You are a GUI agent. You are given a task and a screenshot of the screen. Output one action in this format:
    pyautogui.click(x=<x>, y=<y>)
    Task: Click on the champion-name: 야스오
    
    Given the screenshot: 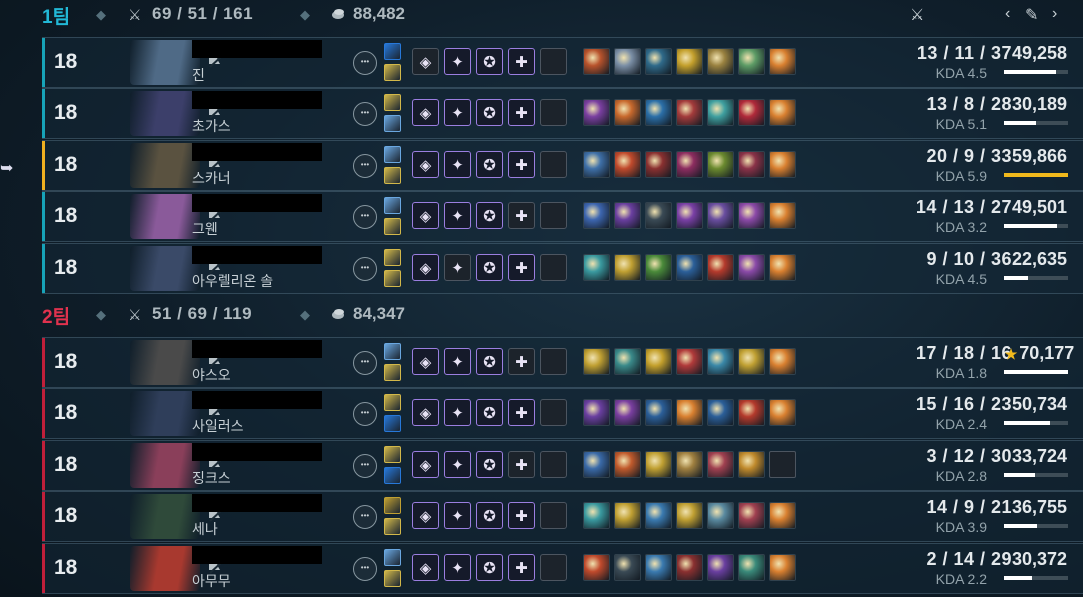 What is the action you would take?
    pyautogui.click(x=211, y=375)
    